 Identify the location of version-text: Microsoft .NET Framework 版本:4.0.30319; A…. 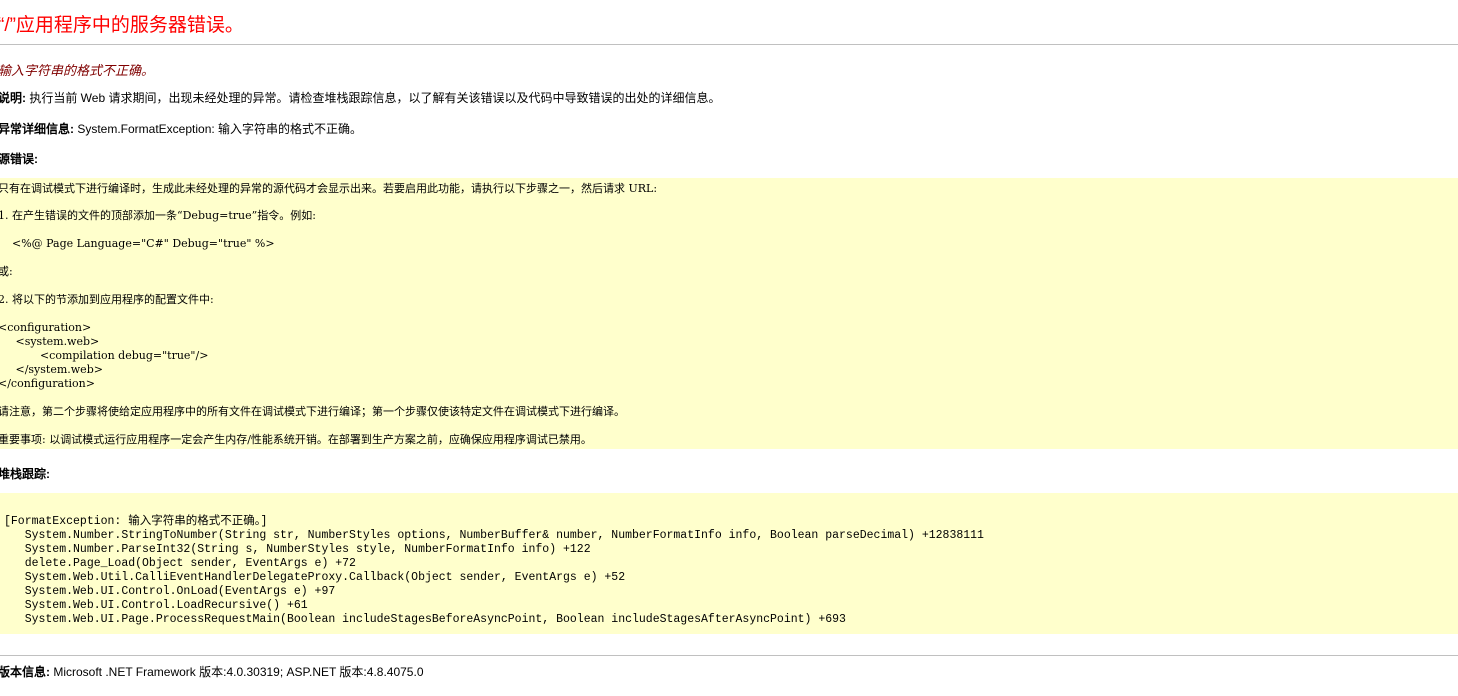
(237, 672).